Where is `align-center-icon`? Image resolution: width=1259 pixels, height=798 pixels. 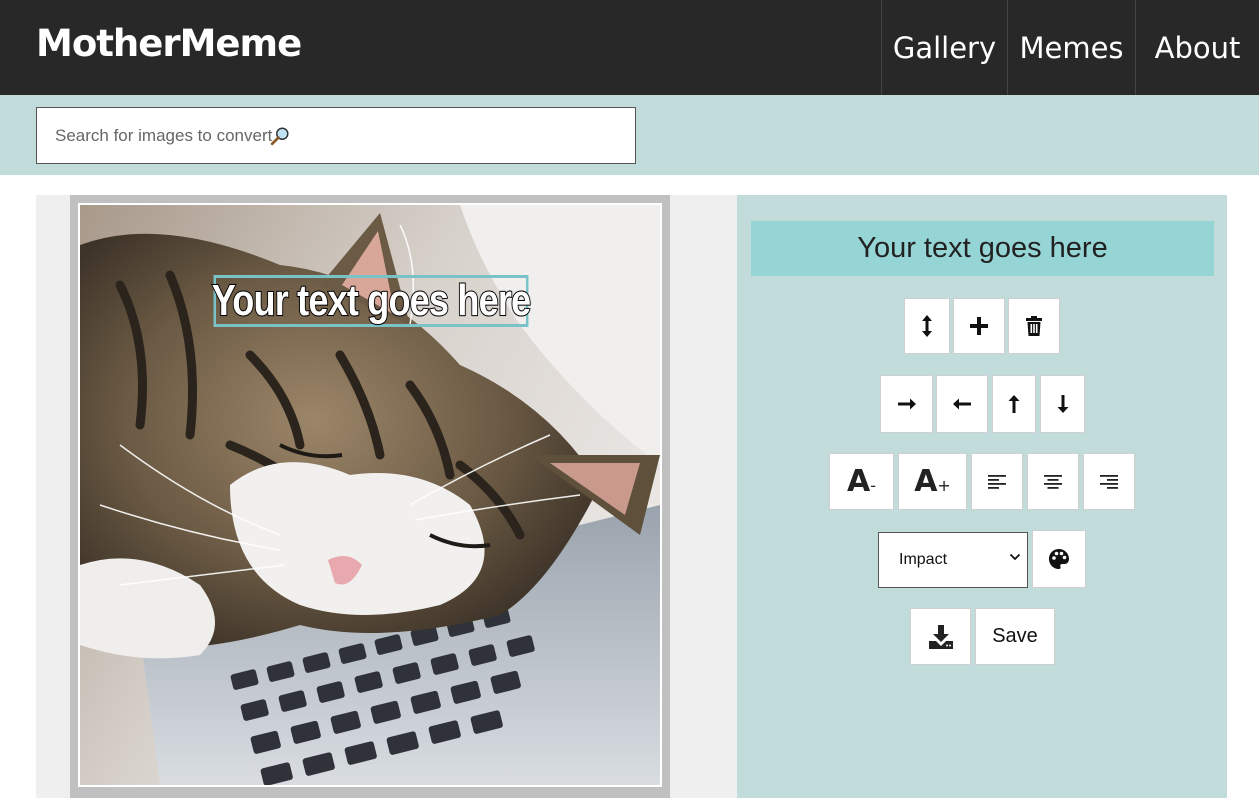 align-center-icon is located at coordinates (1053, 481).